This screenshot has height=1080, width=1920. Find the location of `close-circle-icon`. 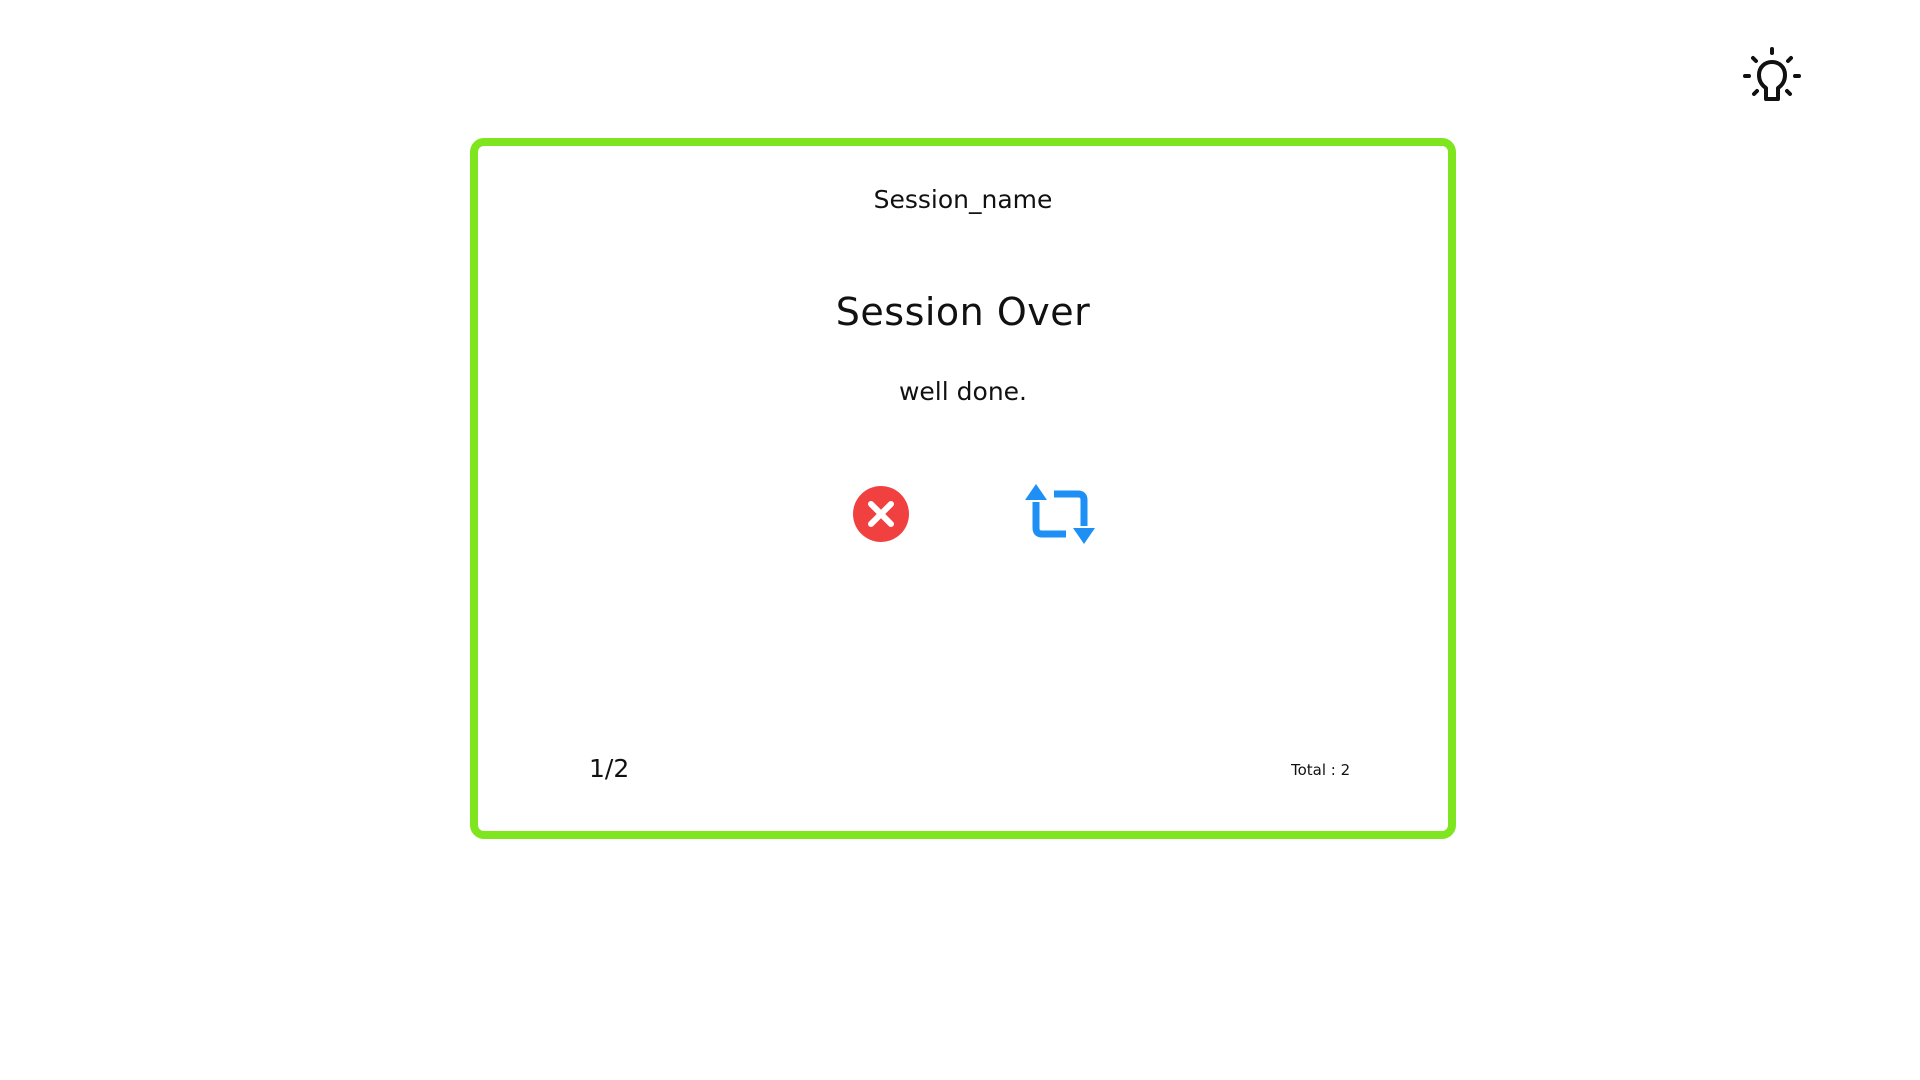

close-circle-icon is located at coordinates (881, 514).